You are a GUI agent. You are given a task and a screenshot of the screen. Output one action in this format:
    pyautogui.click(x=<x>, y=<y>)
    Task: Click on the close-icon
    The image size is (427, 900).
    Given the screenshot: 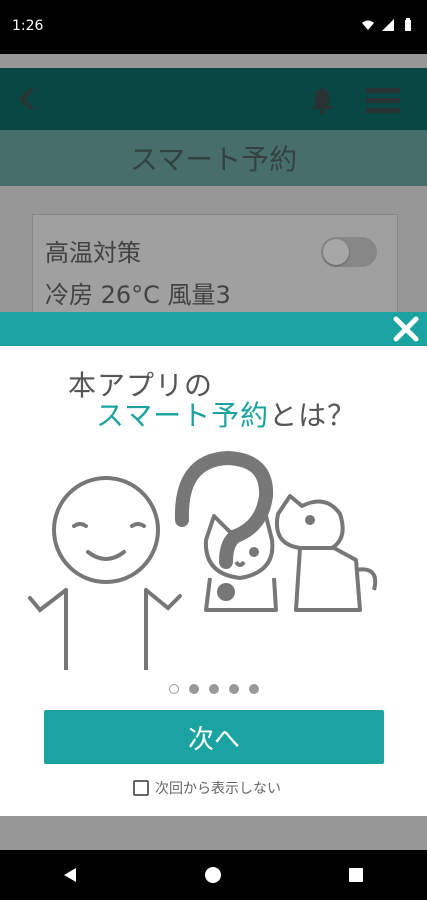 What is the action you would take?
    pyautogui.click(x=406, y=329)
    